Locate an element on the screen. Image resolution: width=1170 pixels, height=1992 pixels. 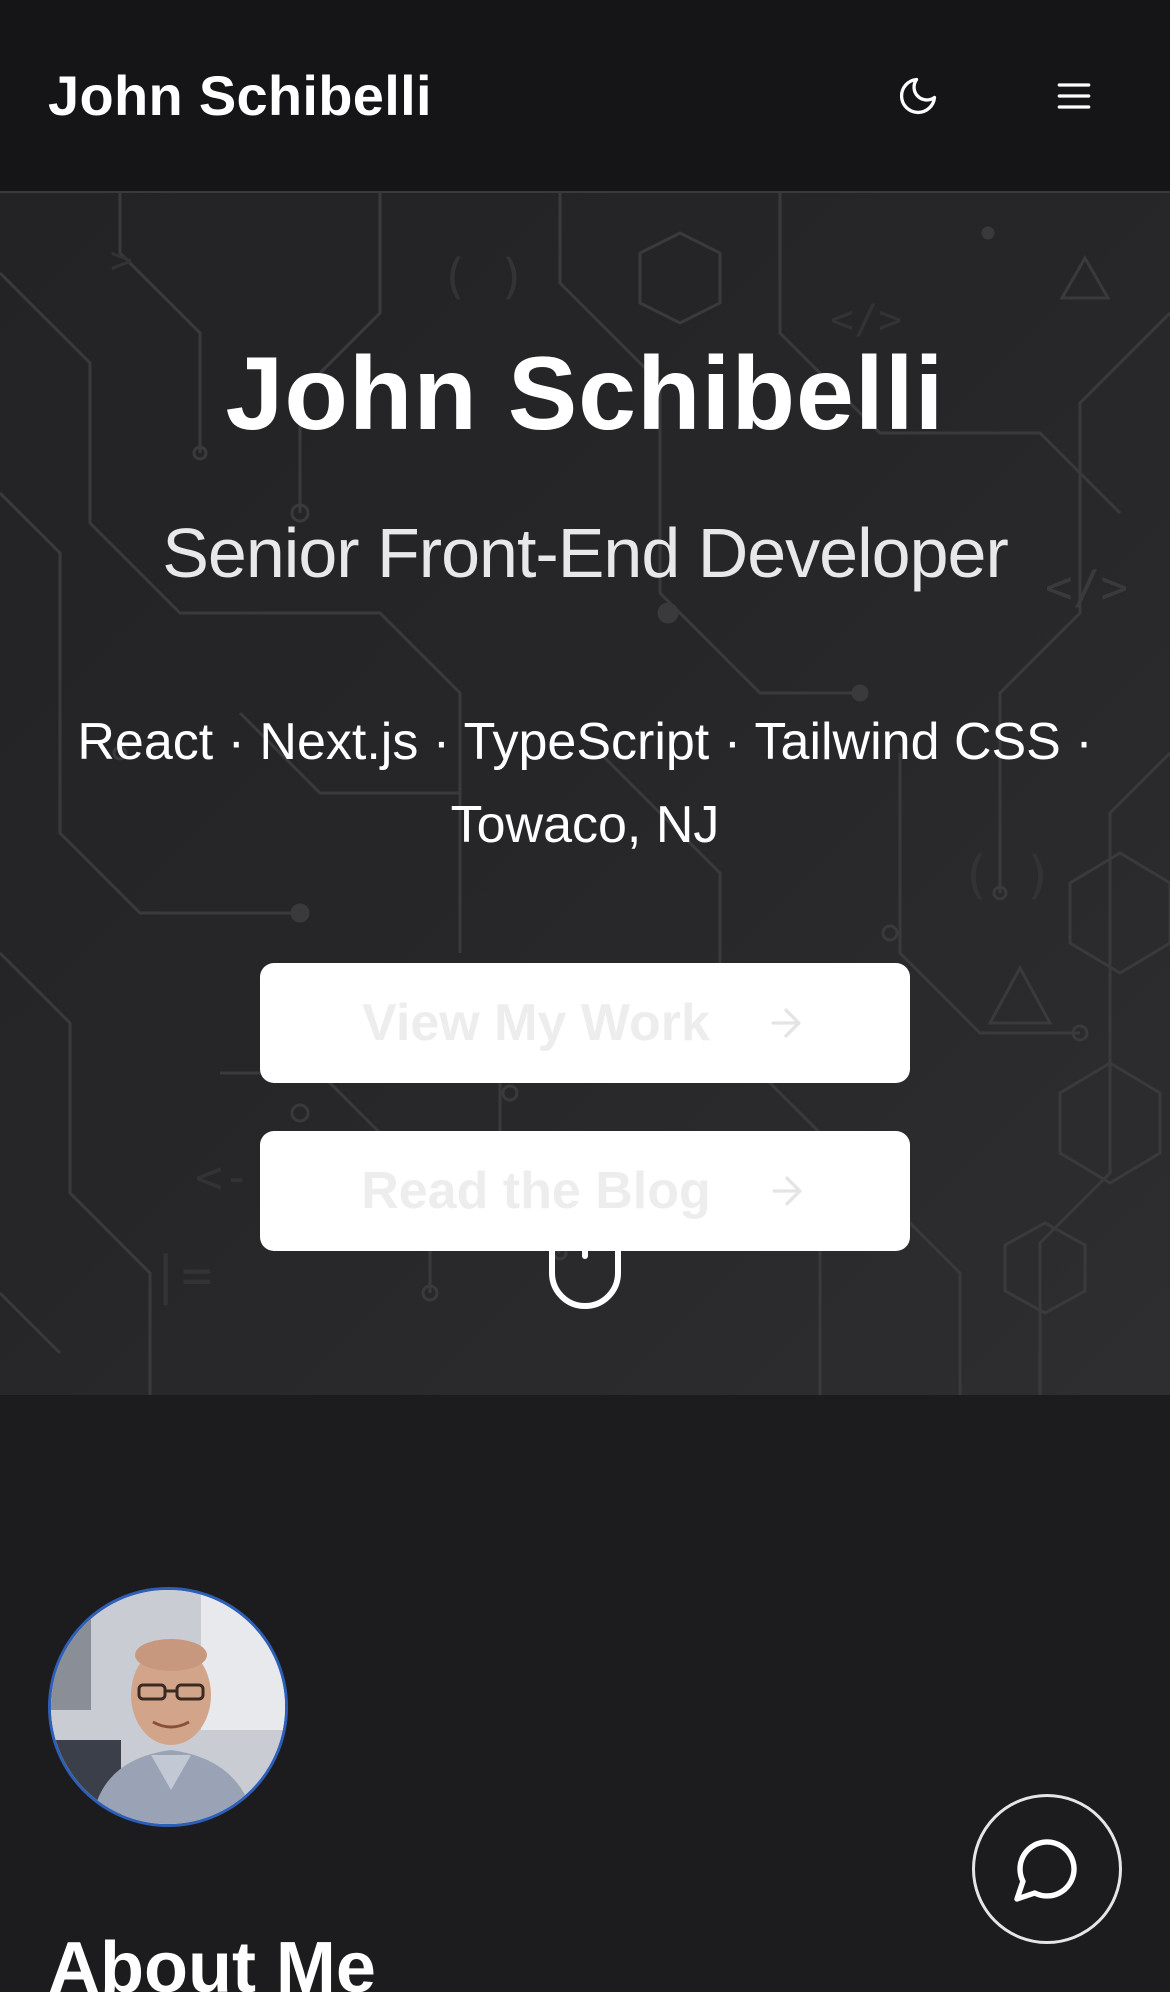
location-text: Towaco, NJ is located at coordinates (585, 825).